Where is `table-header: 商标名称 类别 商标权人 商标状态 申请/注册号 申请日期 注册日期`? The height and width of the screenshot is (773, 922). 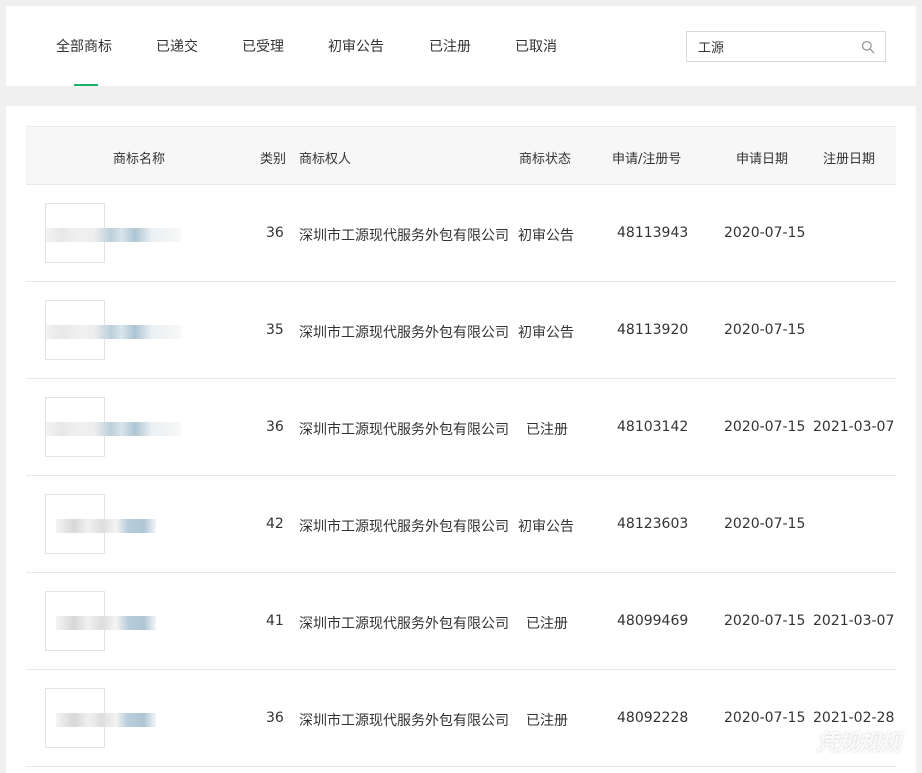 table-header: 商标名称 类别 商标权人 商标状态 申请/注册号 申请日期 注册日期 is located at coordinates (461, 155).